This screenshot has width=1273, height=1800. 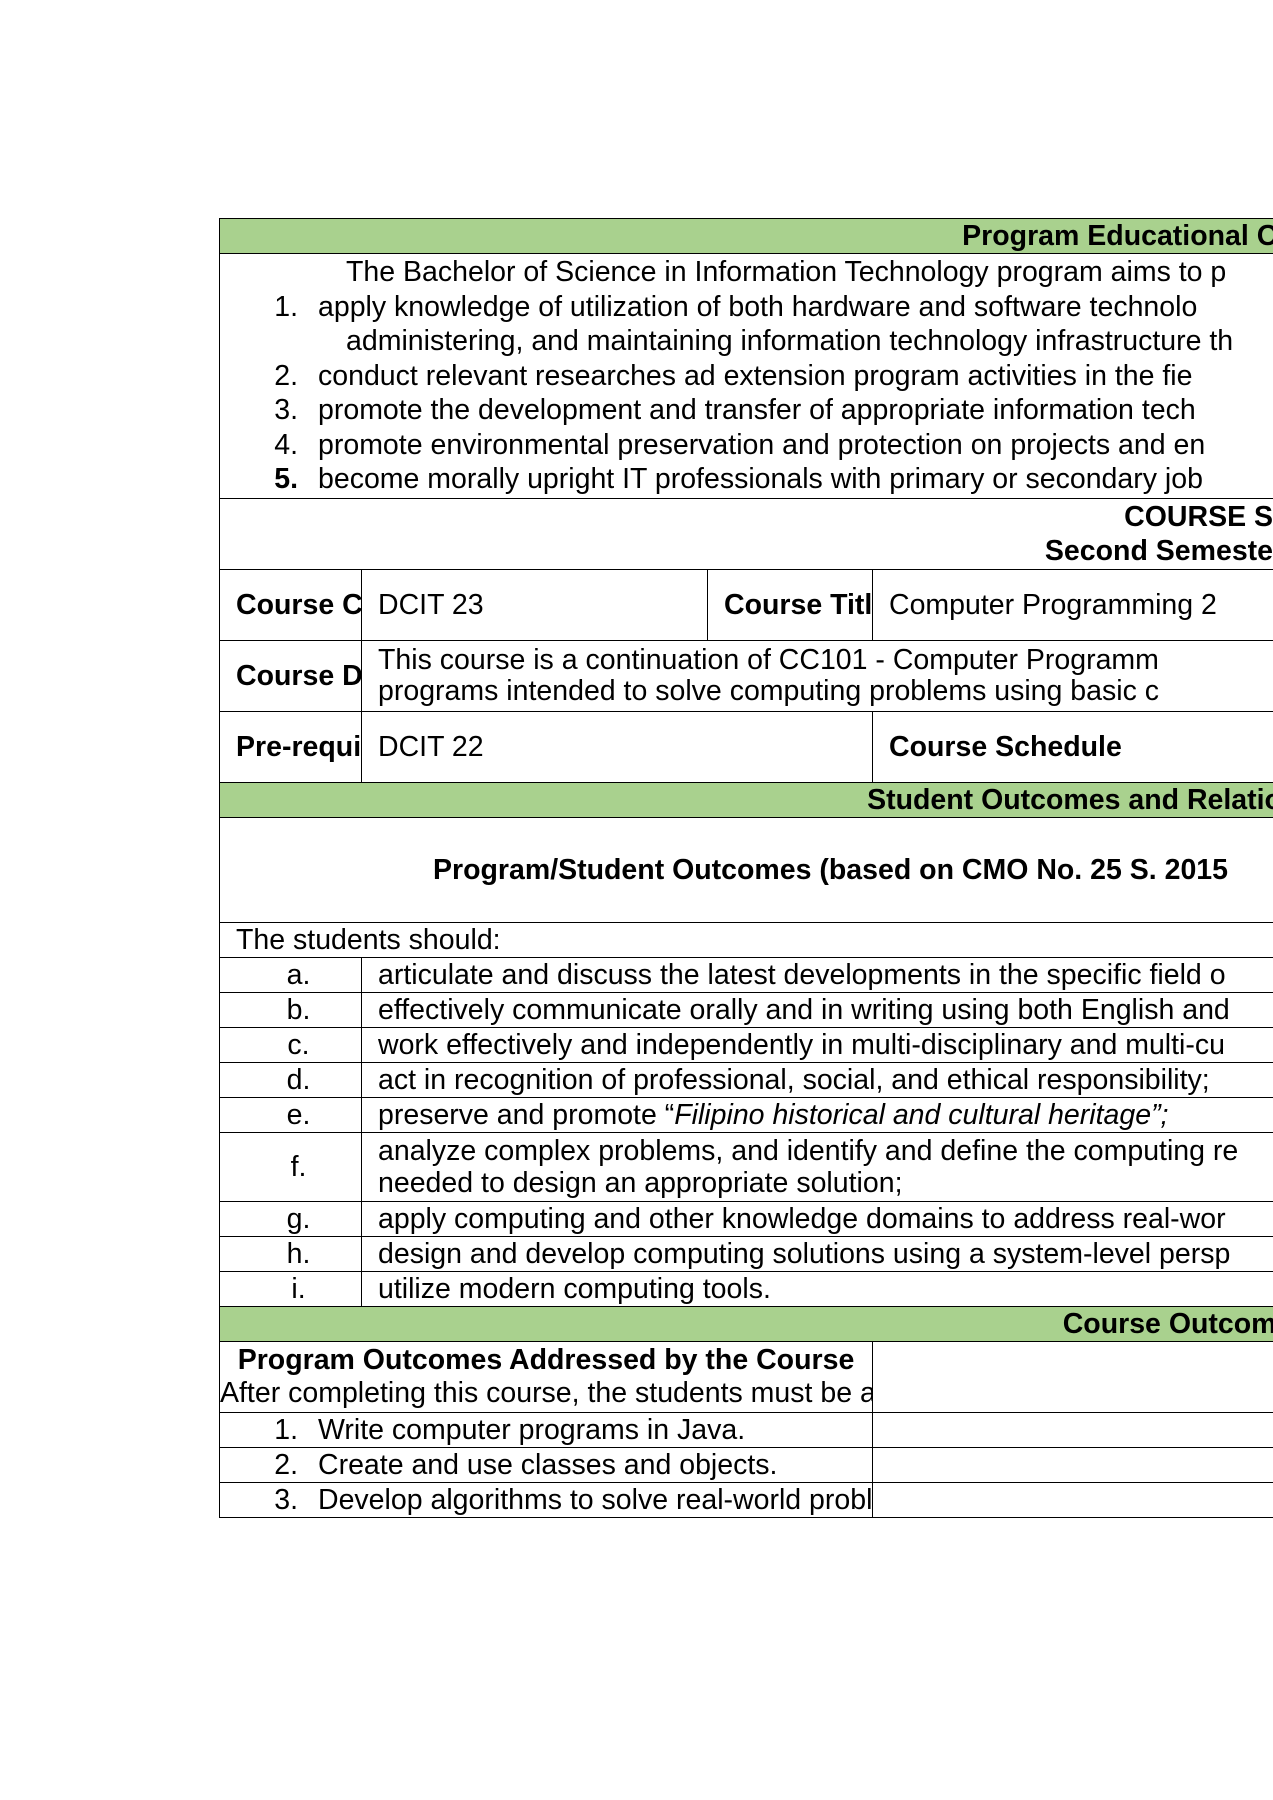 I want to click on course-outcomes-header: Course Outcomes and Relati, so click(x=746, y=1324).